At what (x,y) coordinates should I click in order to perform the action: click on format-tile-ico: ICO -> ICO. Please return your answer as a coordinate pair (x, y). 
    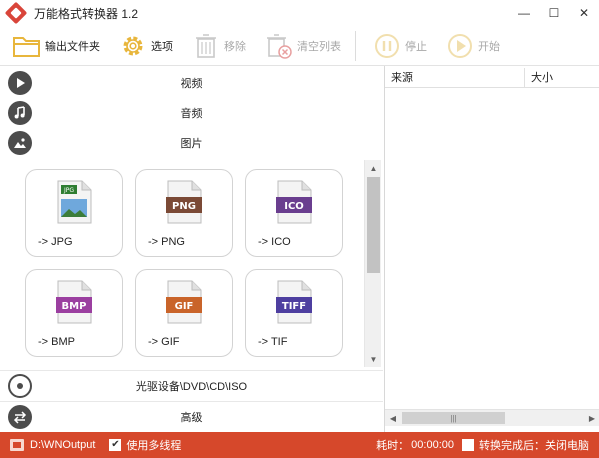
    Looking at the image, I should click on (294, 213).